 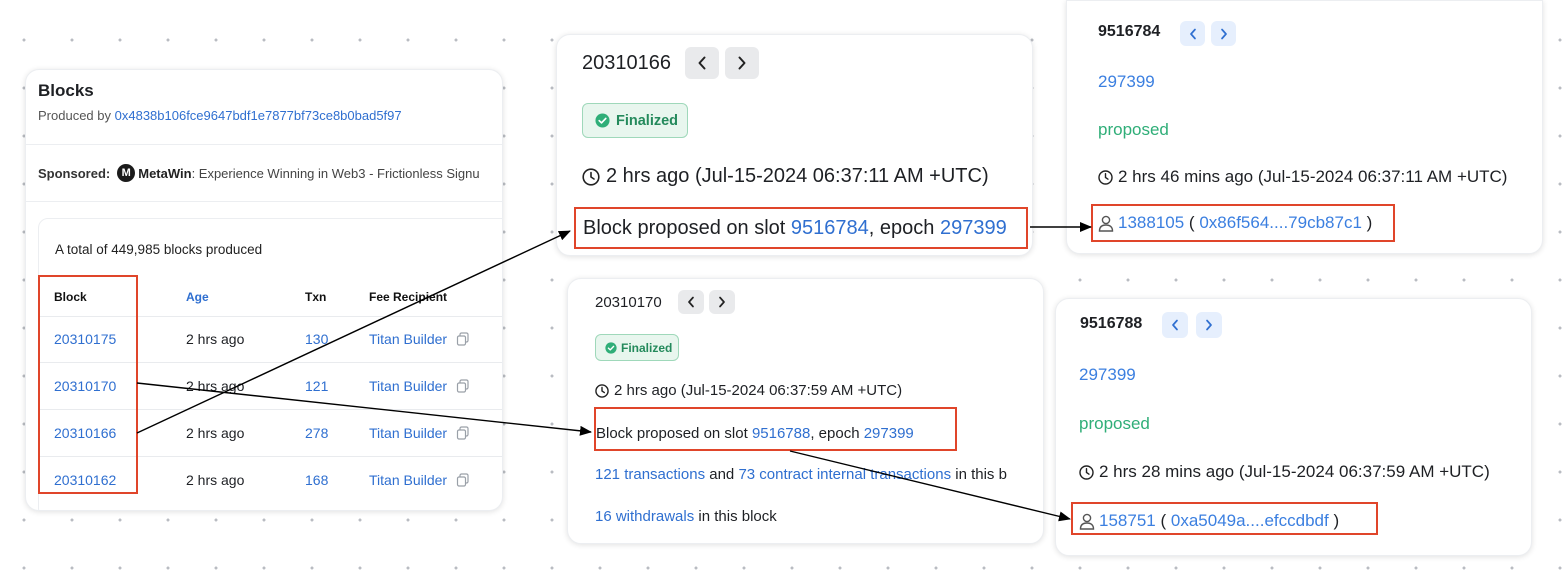 What do you see at coordinates (722, 474) in the screenshot?
I see `and-text: and` at bounding box center [722, 474].